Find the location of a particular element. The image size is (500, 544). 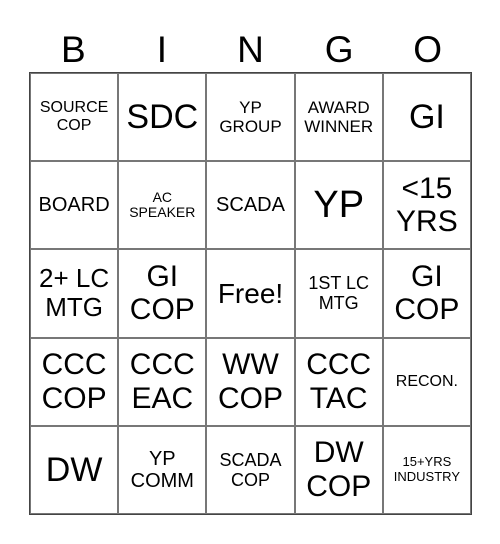

bingo-cell: RECON. is located at coordinates (426, 381).